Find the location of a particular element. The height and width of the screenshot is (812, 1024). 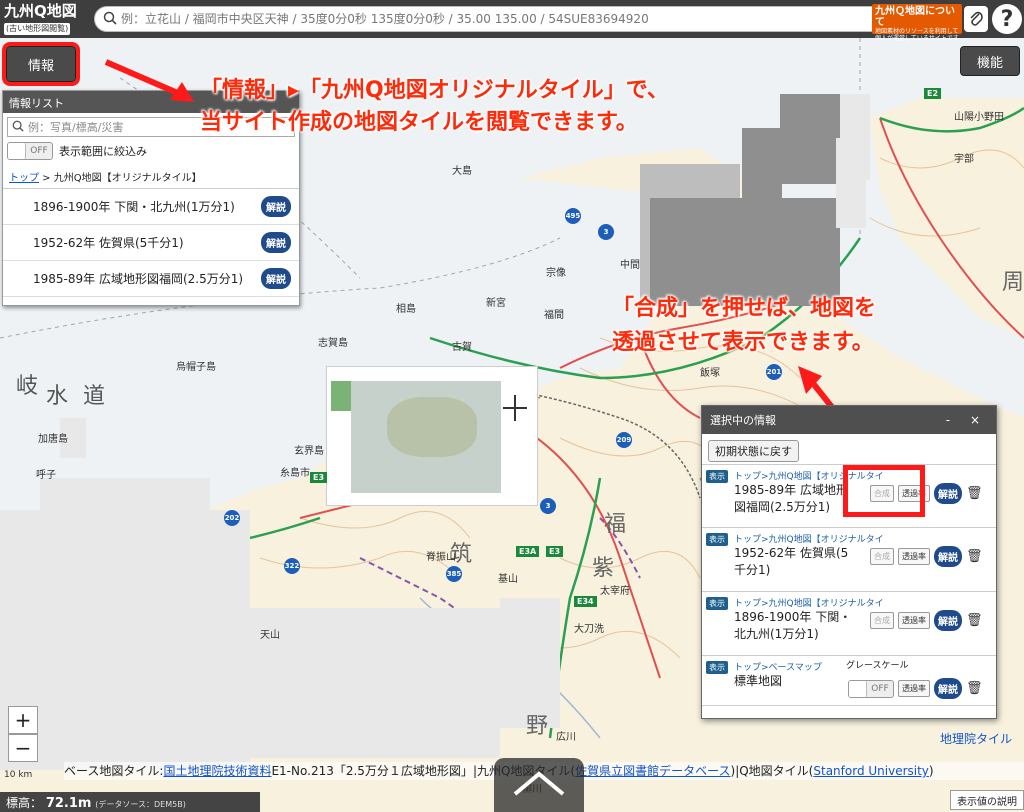

functions-button: 機能 is located at coordinates (990, 61).